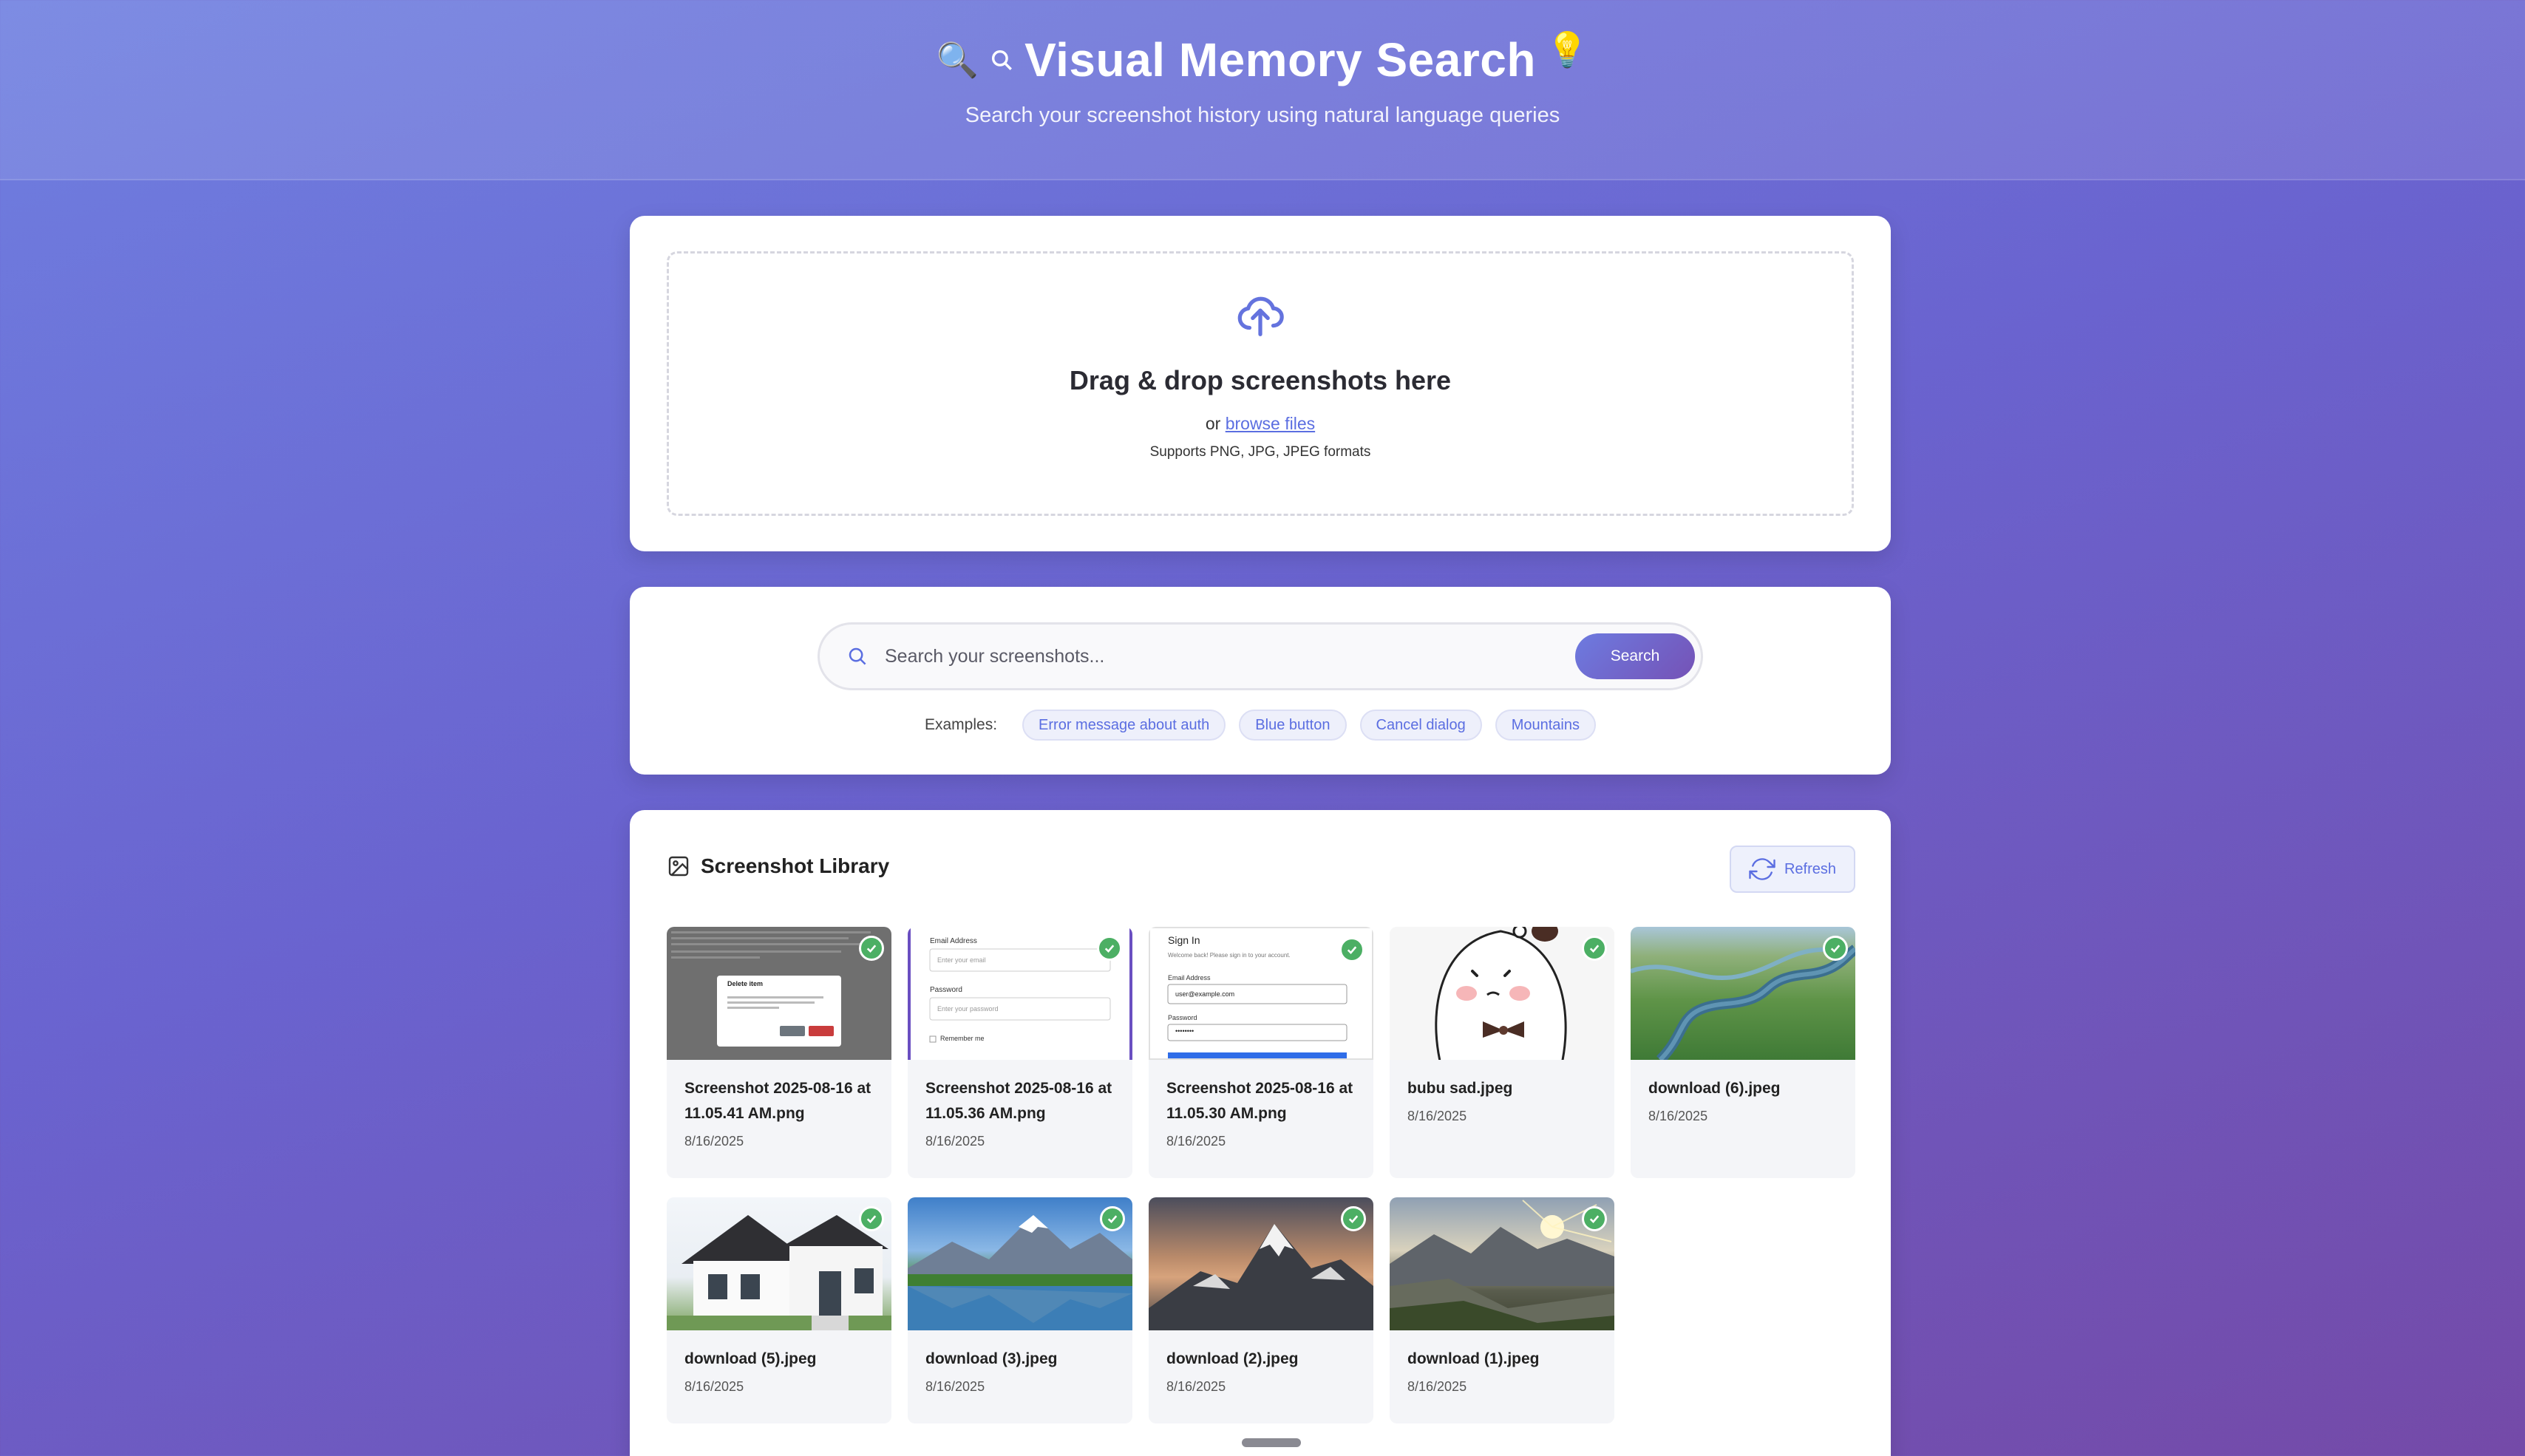 The image size is (2525, 1456). What do you see at coordinates (678, 866) in the screenshot?
I see `image-icon` at bounding box center [678, 866].